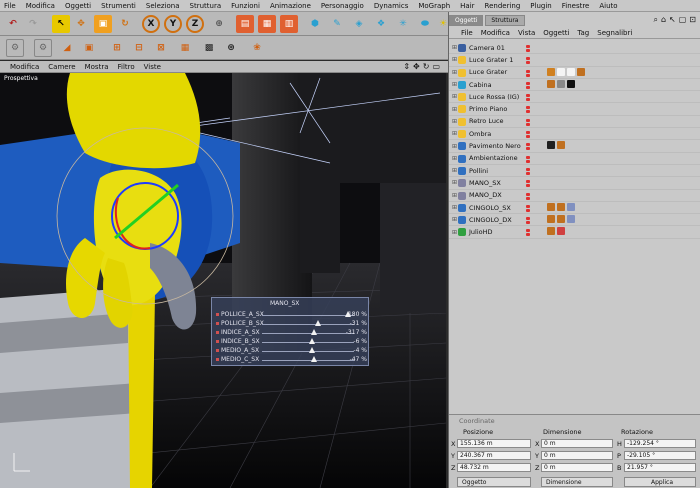 The width and height of the screenshot is (700, 488). I want to click on object-name: Retro Luce, so click(486, 121).